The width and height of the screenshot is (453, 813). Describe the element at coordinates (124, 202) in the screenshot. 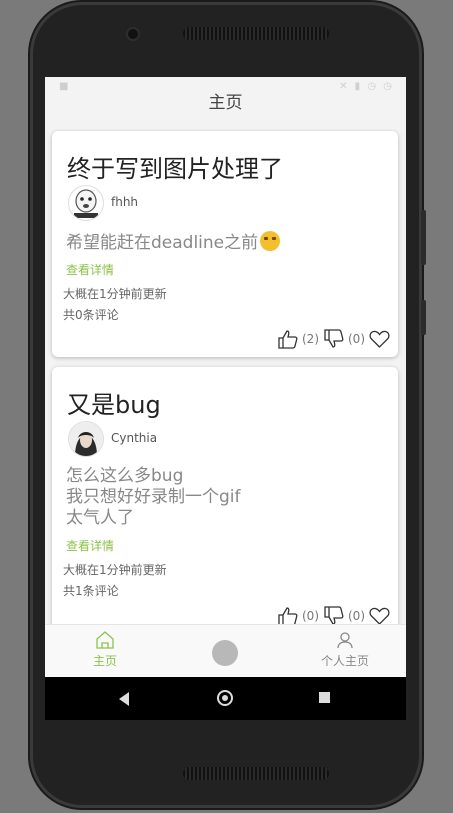

I see `author-name: fhhh` at that location.